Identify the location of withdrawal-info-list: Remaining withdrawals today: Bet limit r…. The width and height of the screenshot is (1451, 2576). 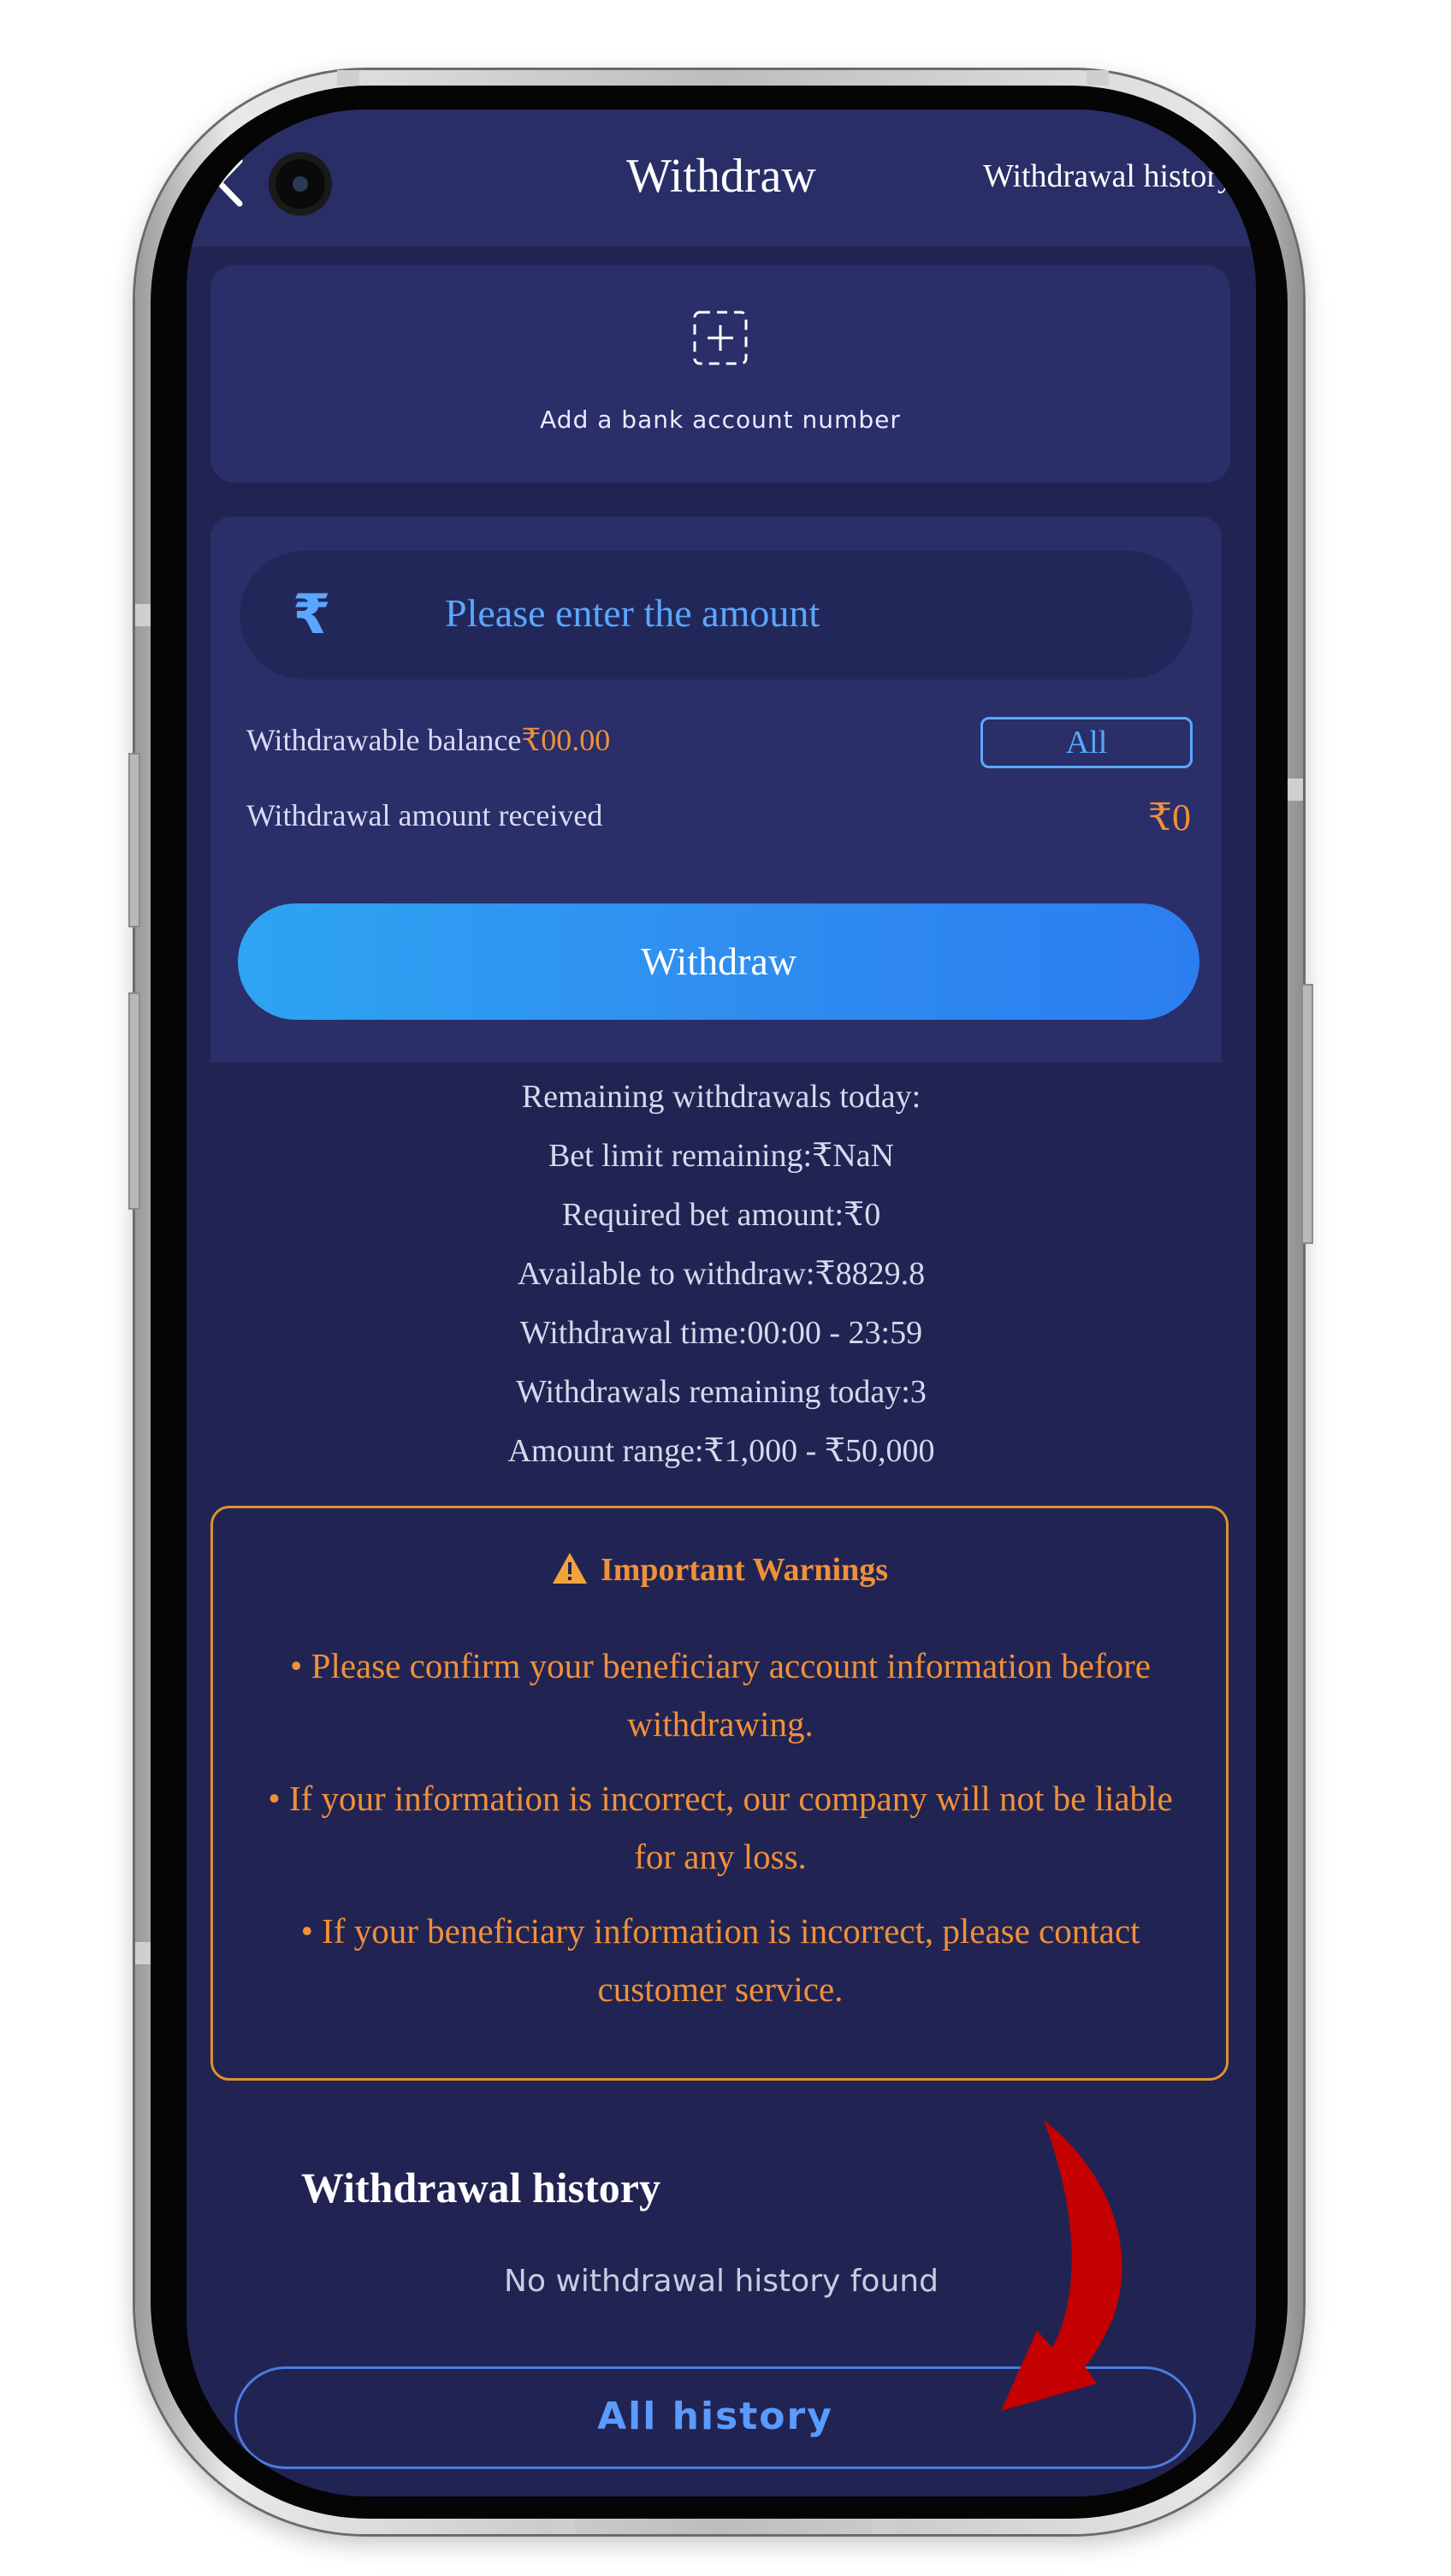
(721, 1274).